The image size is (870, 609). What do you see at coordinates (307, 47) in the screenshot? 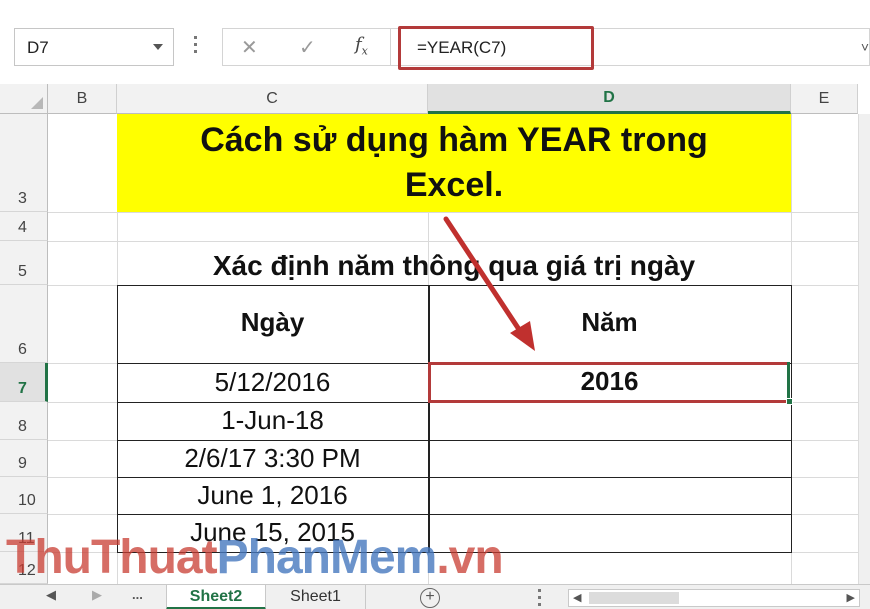
I see `enter-icon: ✓` at bounding box center [307, 47].